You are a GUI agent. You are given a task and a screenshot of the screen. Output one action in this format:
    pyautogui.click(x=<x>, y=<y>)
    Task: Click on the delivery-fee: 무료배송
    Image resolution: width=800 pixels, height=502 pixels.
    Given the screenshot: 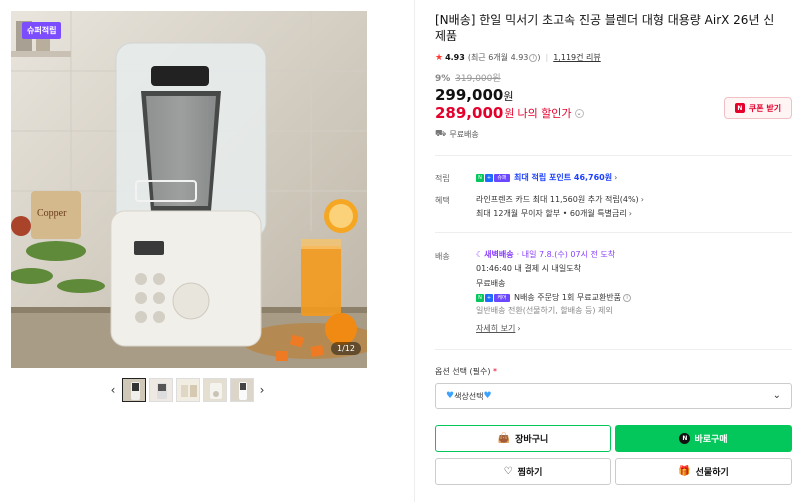 What is the action you would take?
    pyautogui.click(x=491, y=283)
    